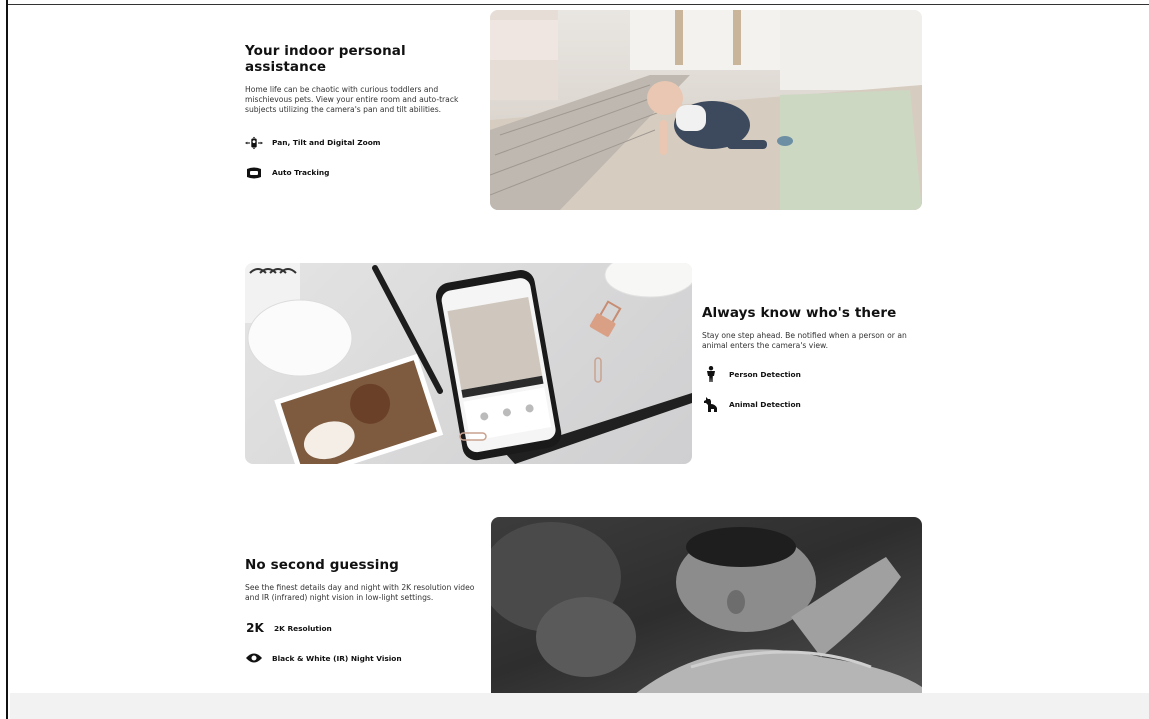  What do you see at coordinates (303, 628) in the screenshot?
I see `feature-label: 2K Resolution` at bounding box center [303, 628].